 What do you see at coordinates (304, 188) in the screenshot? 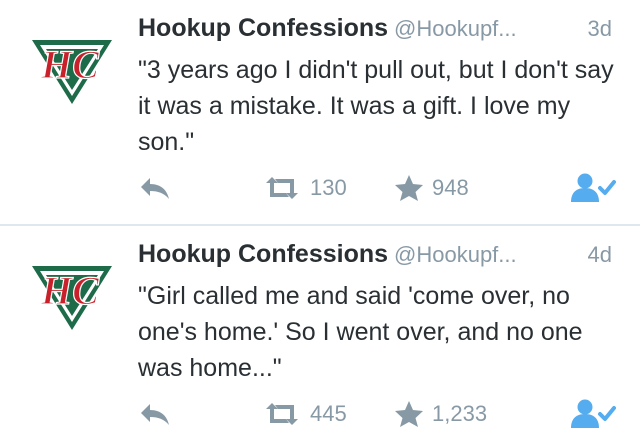
I see `retweet-button: 130` at bounding box center [304, 188].